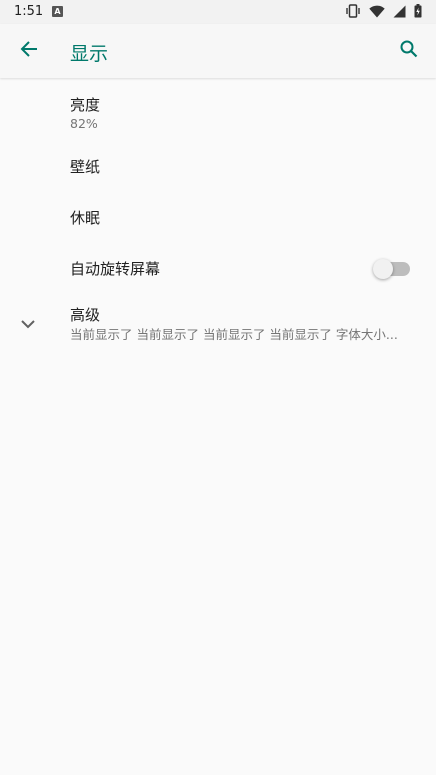 This screenshot has height=775, width=436. Describe the element at coordinates (29, 11) in the screenshot. I see `status-time: 1:51` at that location.